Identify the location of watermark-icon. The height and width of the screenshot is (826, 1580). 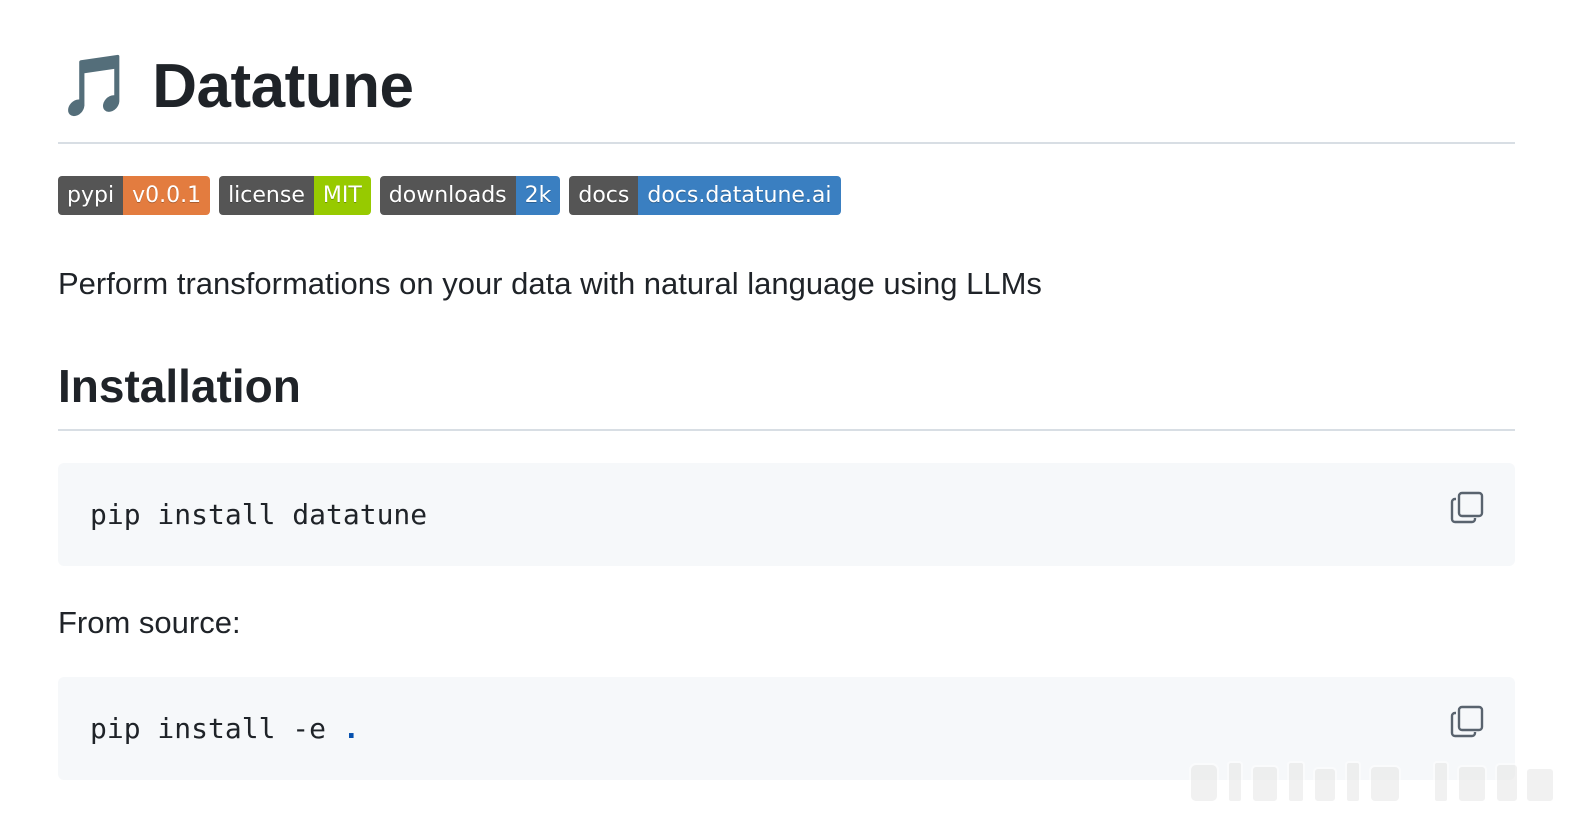
(1372, 782).